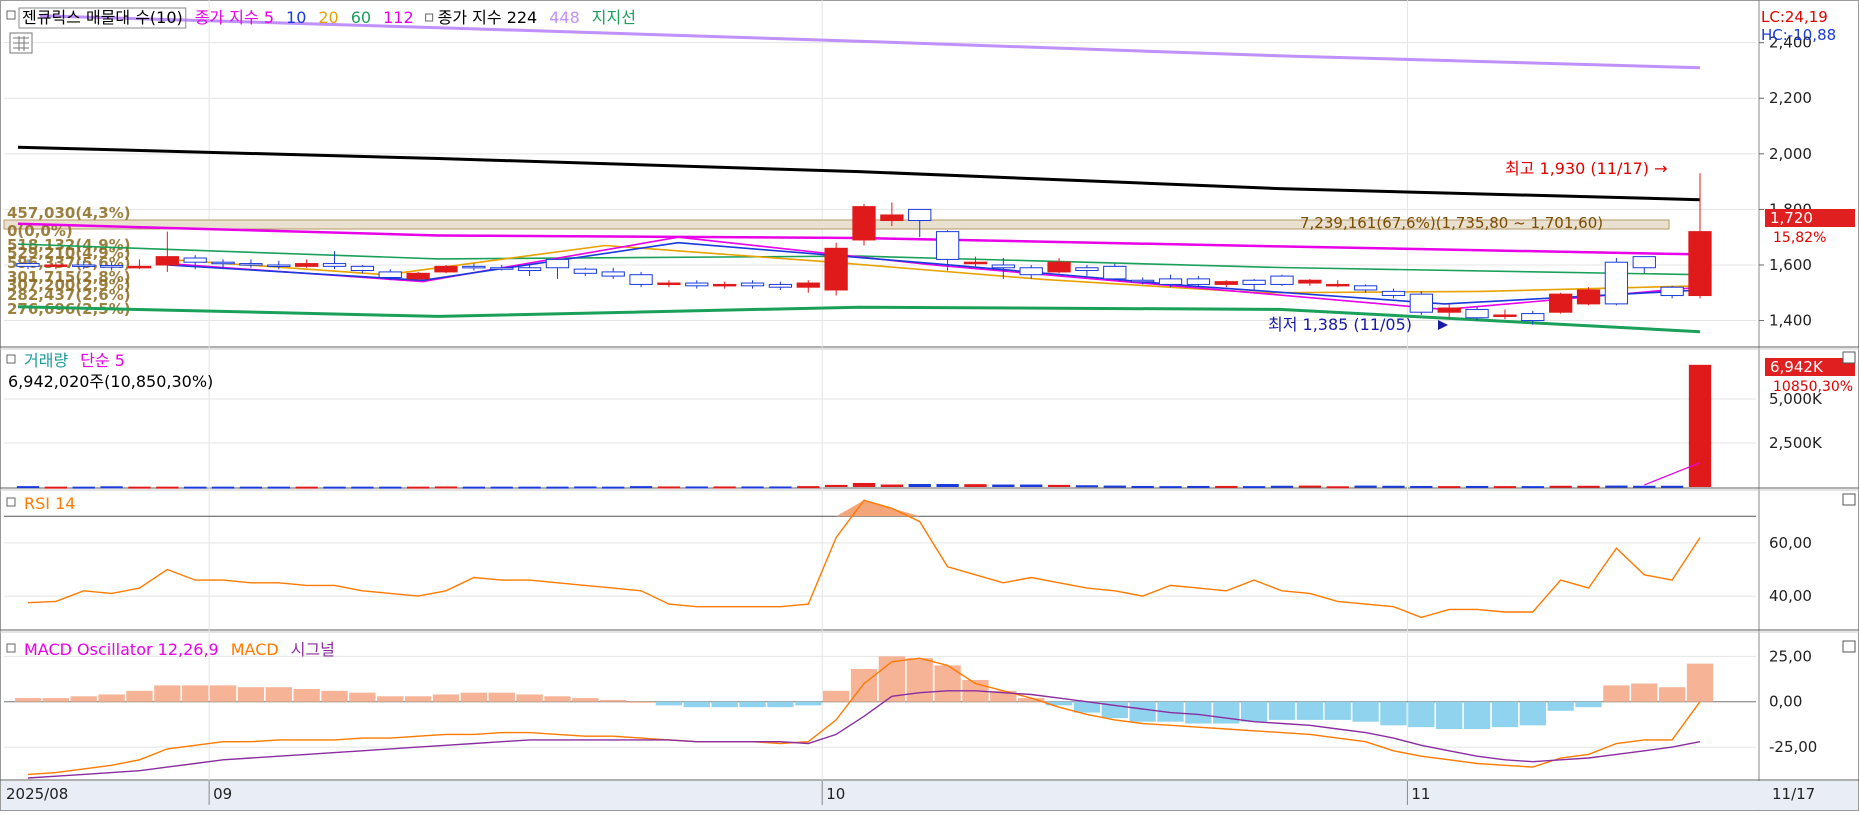 The image size is (1859, 815). Describe the element at coordinates (11, 359) in the screenshot. I see `volume-collapse-icon` at that location.